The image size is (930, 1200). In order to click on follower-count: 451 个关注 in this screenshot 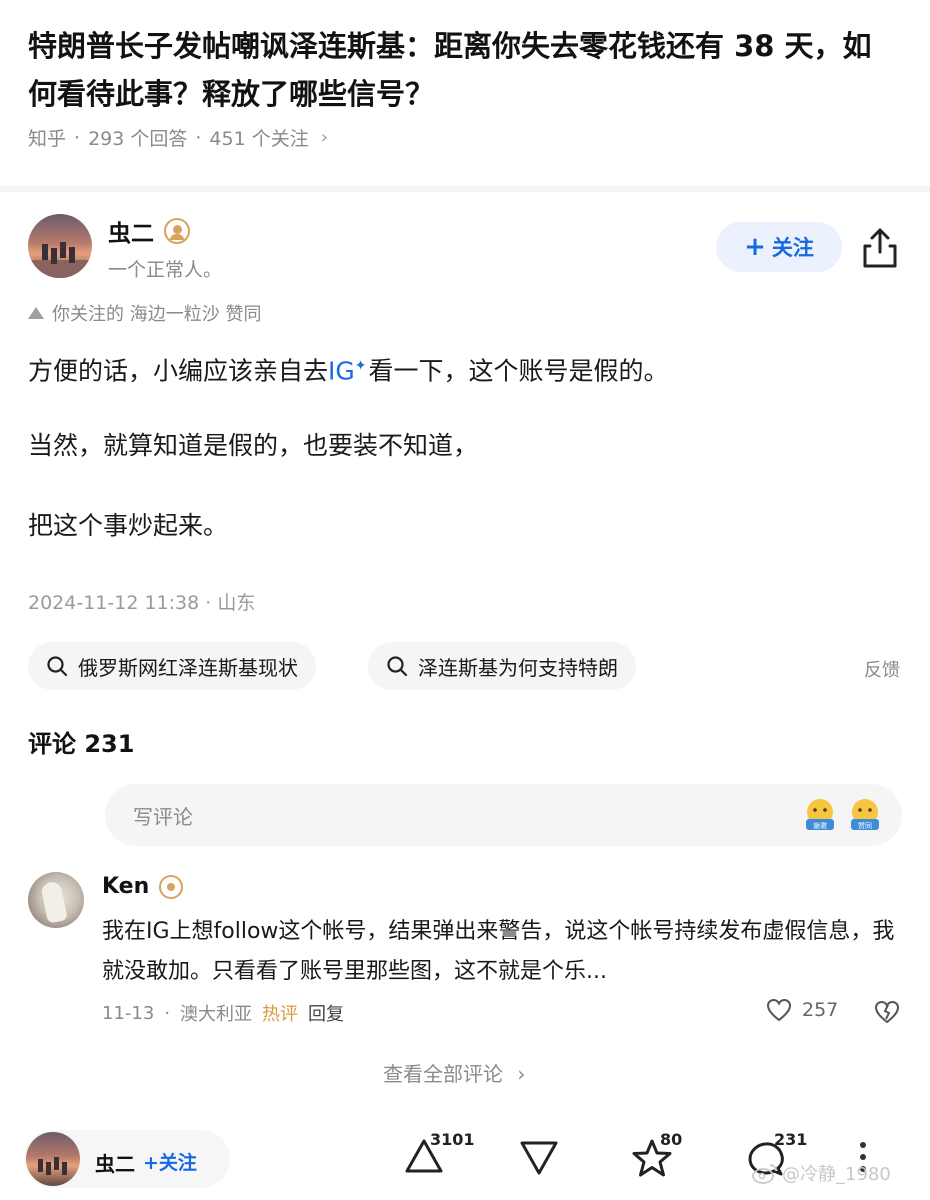, I will do `click(259, 139)`.